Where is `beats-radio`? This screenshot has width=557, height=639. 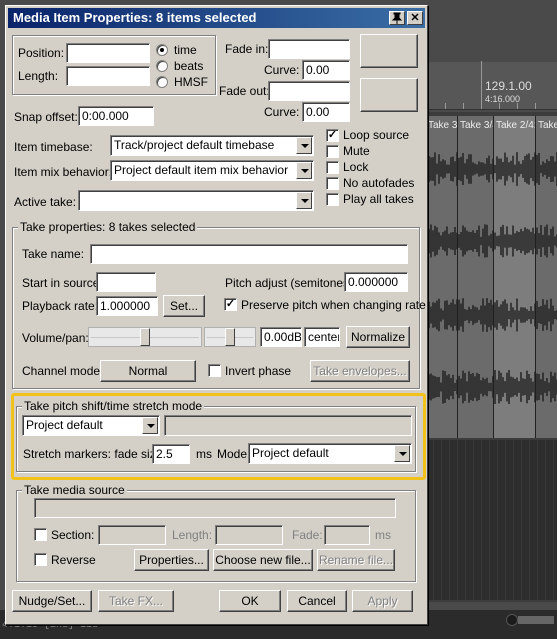 beats-radio is located at coordinates (162, 66).